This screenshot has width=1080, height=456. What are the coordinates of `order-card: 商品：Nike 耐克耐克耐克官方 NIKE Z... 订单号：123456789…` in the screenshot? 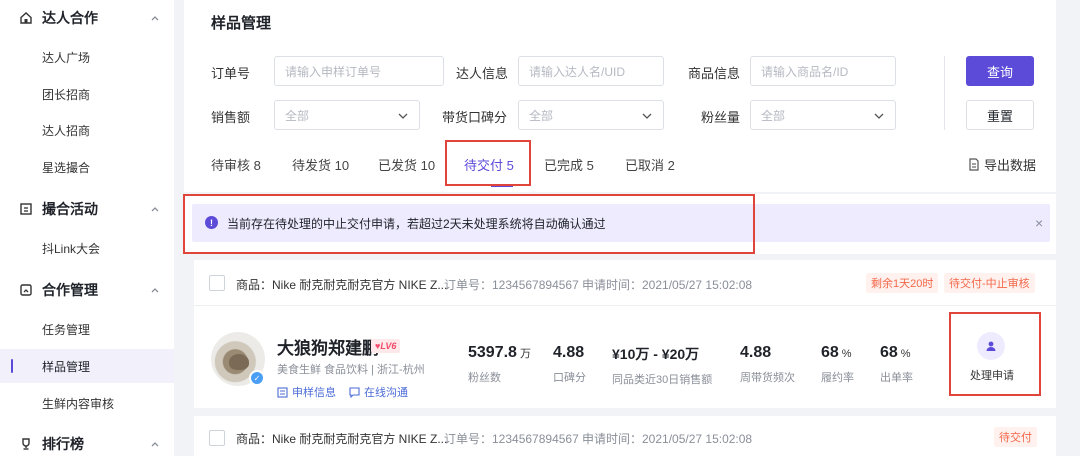 It's located at (625, 436).